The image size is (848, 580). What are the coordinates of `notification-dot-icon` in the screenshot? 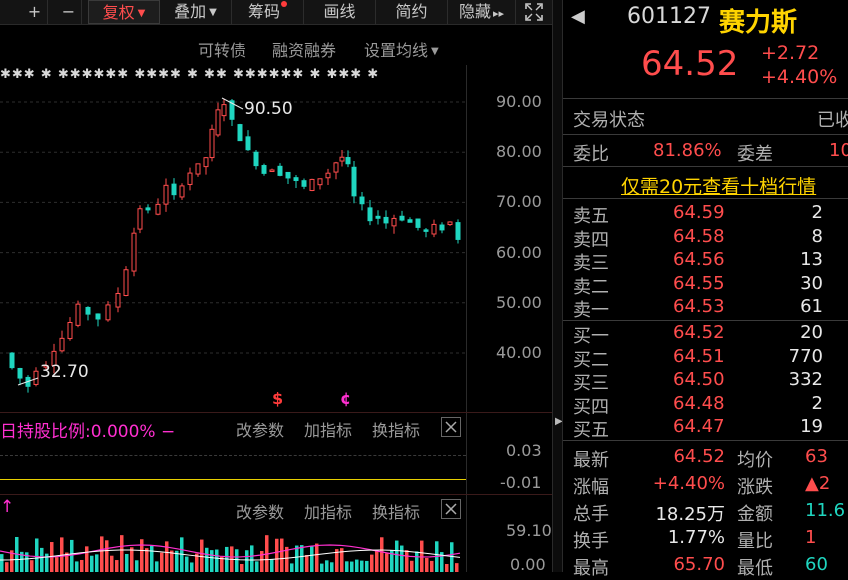 It's located at (284, 4).